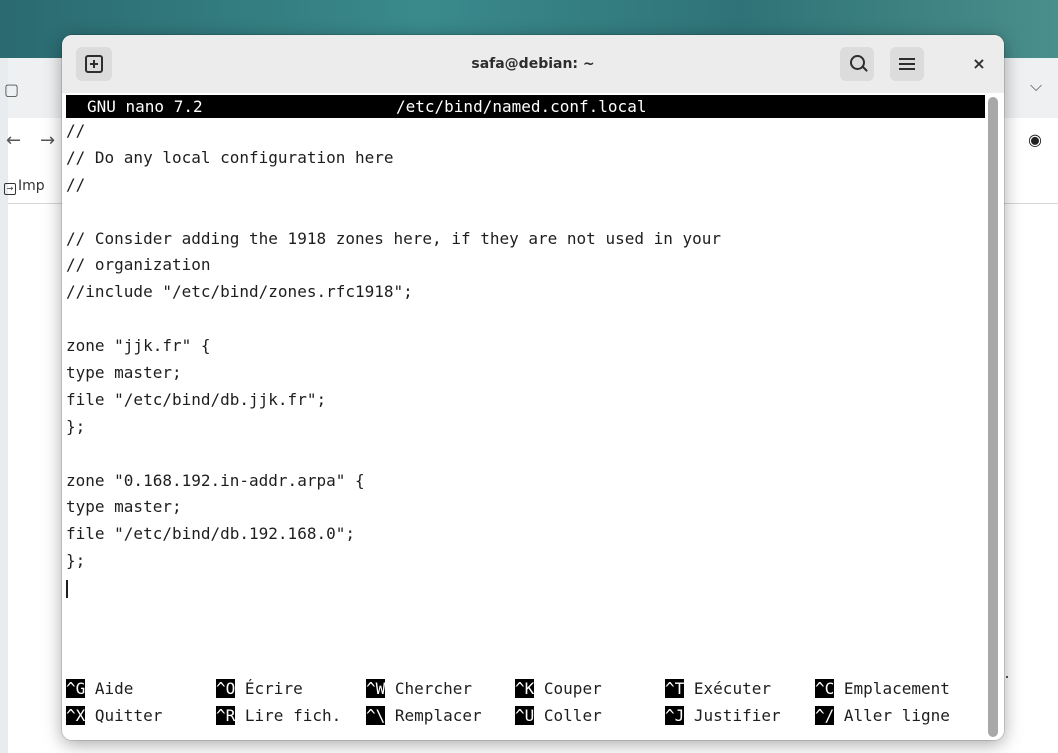 This screenshot has width=1058, height=753. Describe the element at coordinates (433, 688) in the screenshot. I see `shortcut-label: Chercher` at that location.